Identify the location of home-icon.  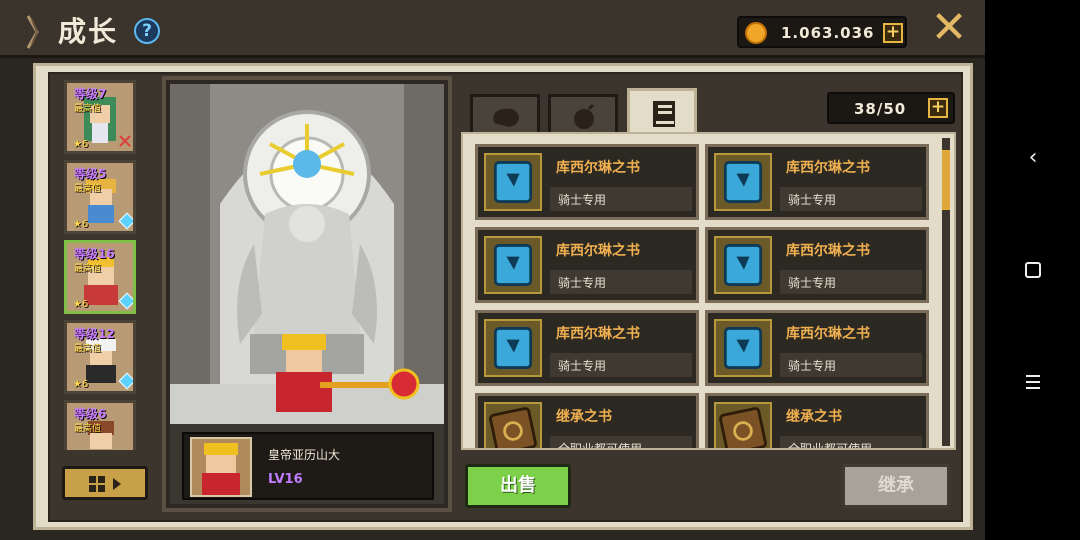
(1033, 270).